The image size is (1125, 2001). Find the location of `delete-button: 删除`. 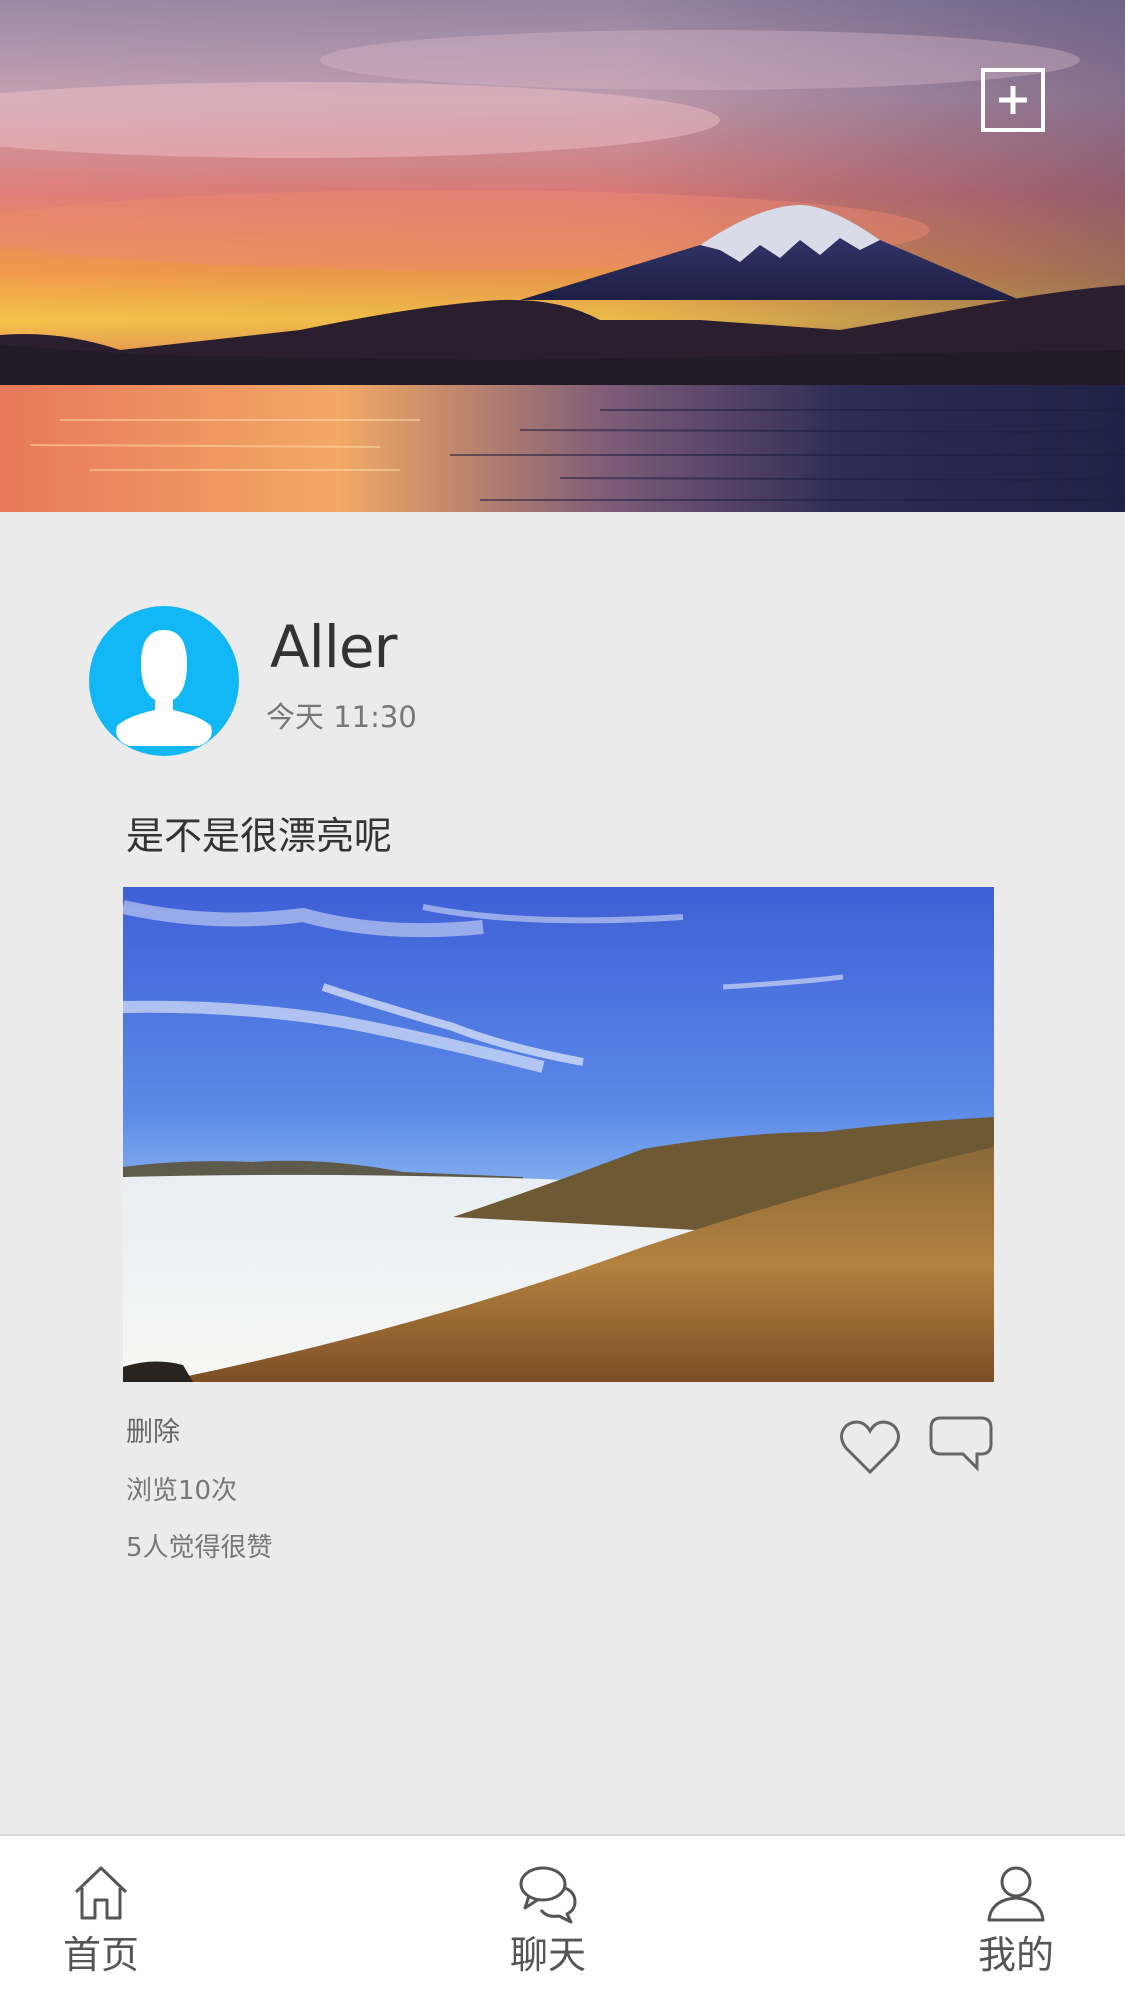

delete-button: 删除 is located at coordinates (153, 1432).